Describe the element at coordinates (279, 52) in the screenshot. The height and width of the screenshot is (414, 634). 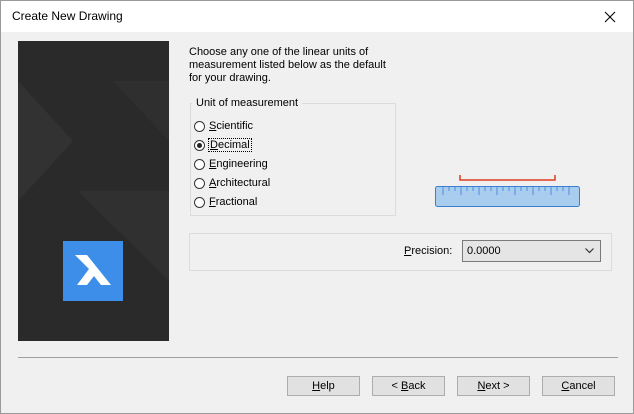
I see `intro-line-1: Choose any one of the linear units of` at that location.